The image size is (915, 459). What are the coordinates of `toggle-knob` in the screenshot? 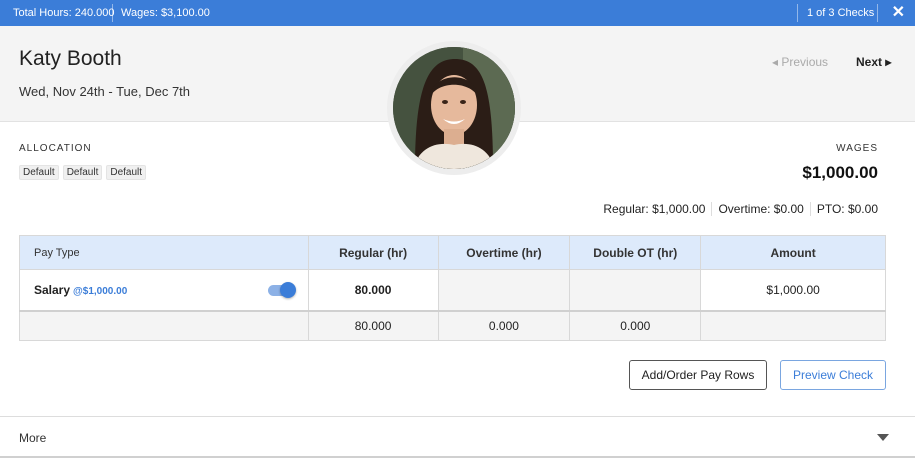 It's located at (287, 290).